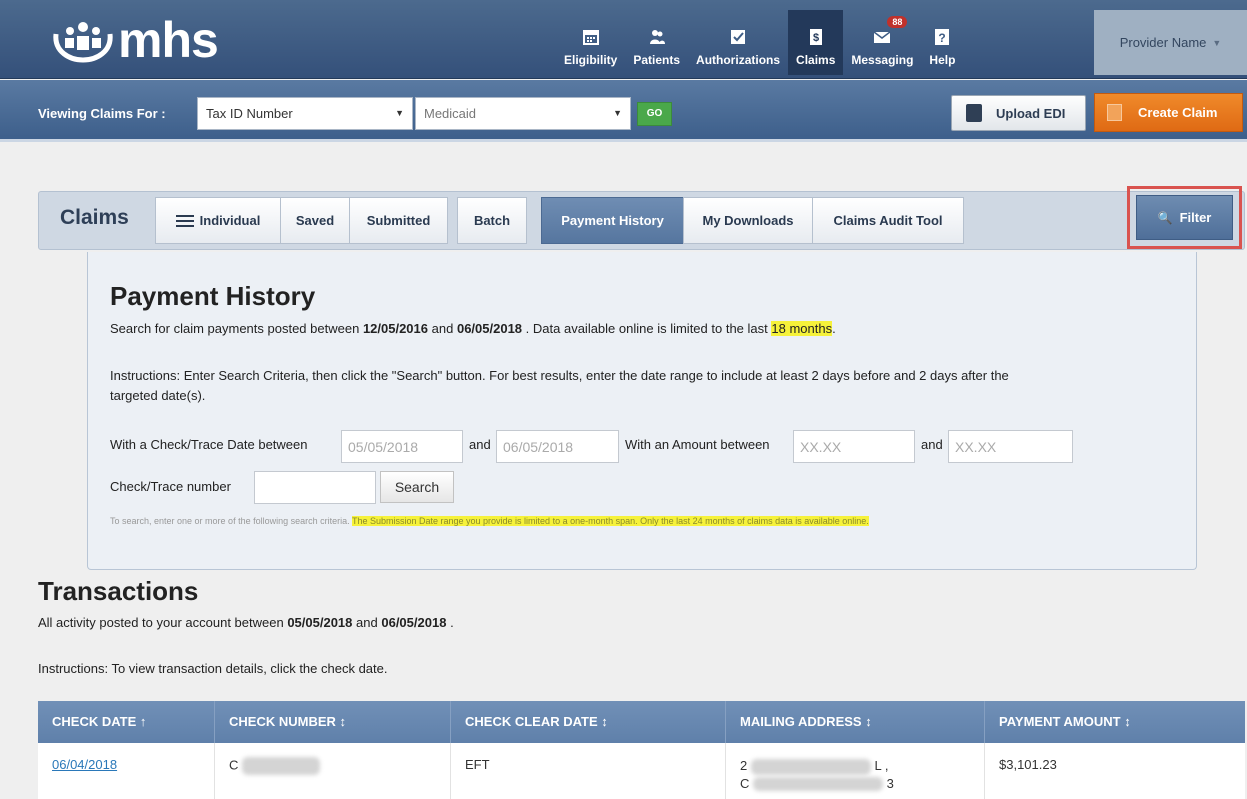 This screenshot has height=799, width=1247. I want to click on chevron-down-icon: ▼, so click(1217, 42).